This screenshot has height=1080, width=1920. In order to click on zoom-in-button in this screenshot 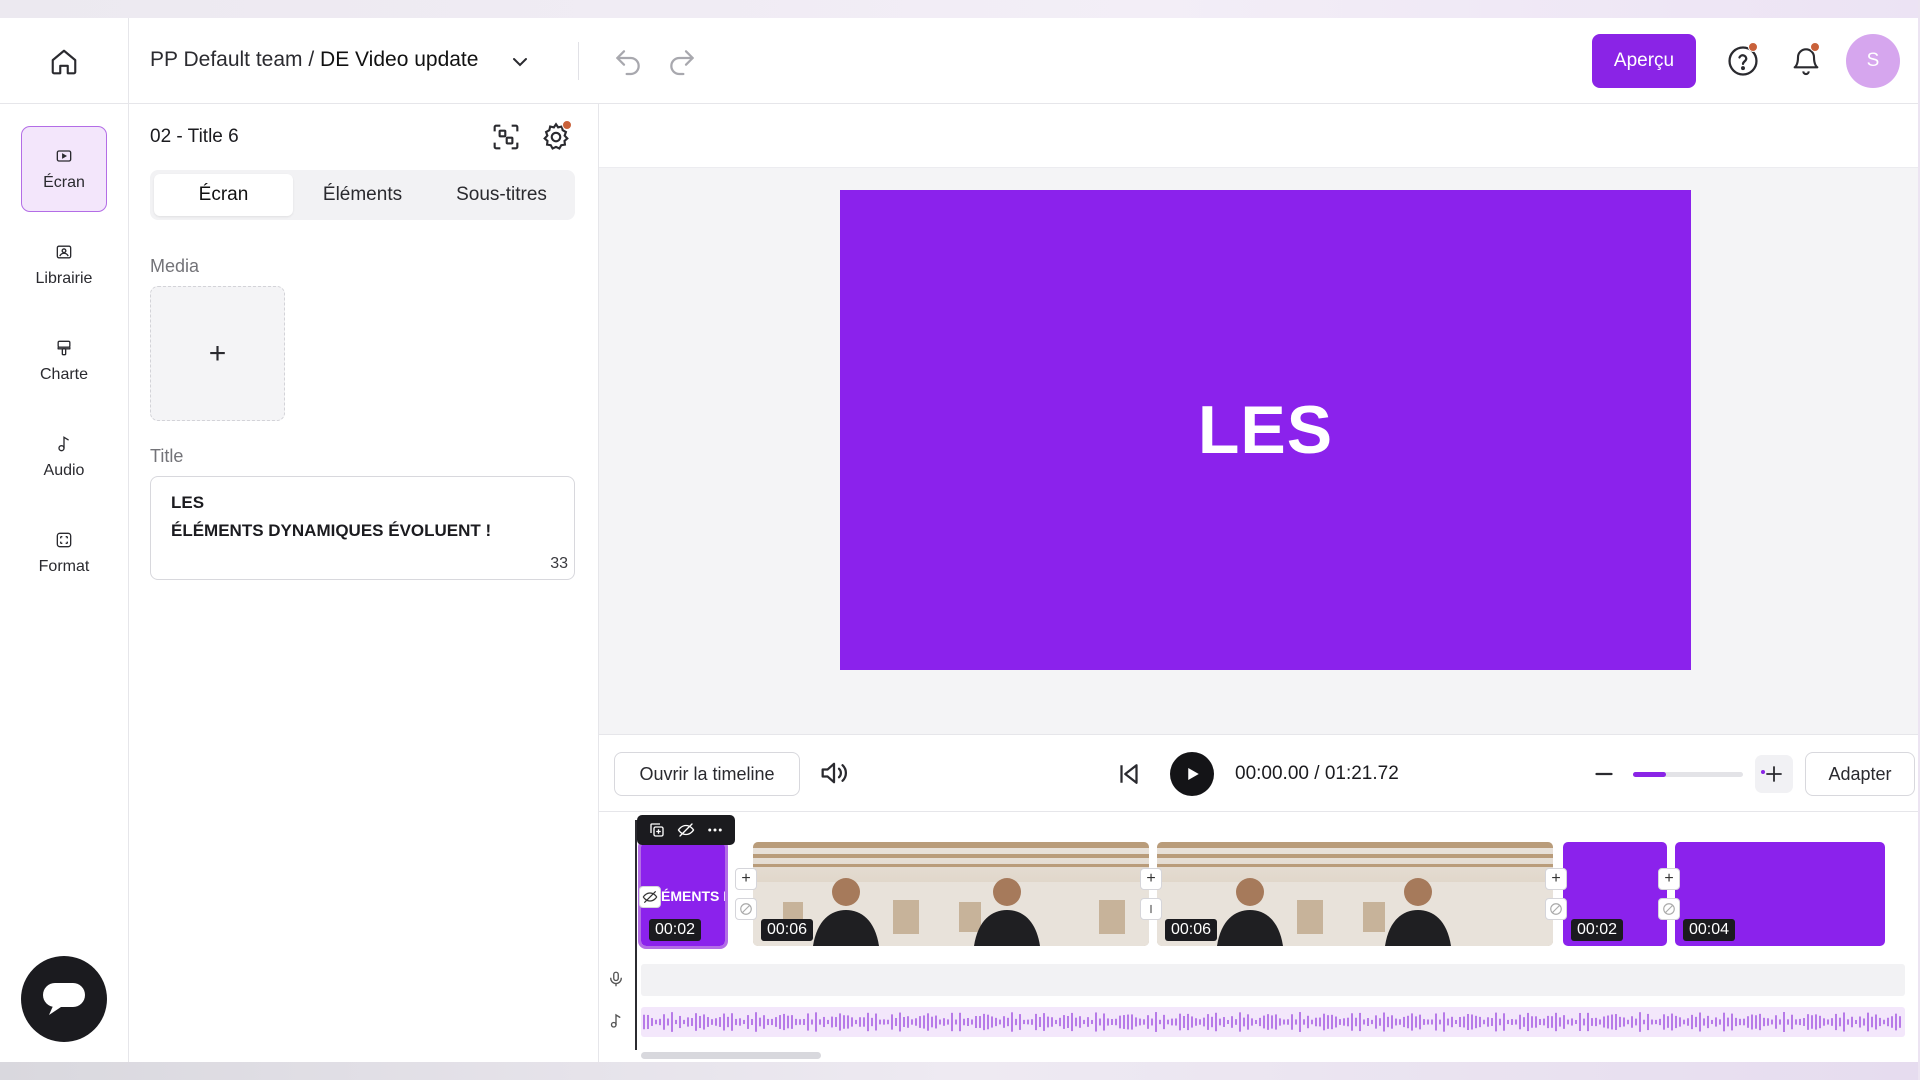, I will do `click(1774, 774)`.